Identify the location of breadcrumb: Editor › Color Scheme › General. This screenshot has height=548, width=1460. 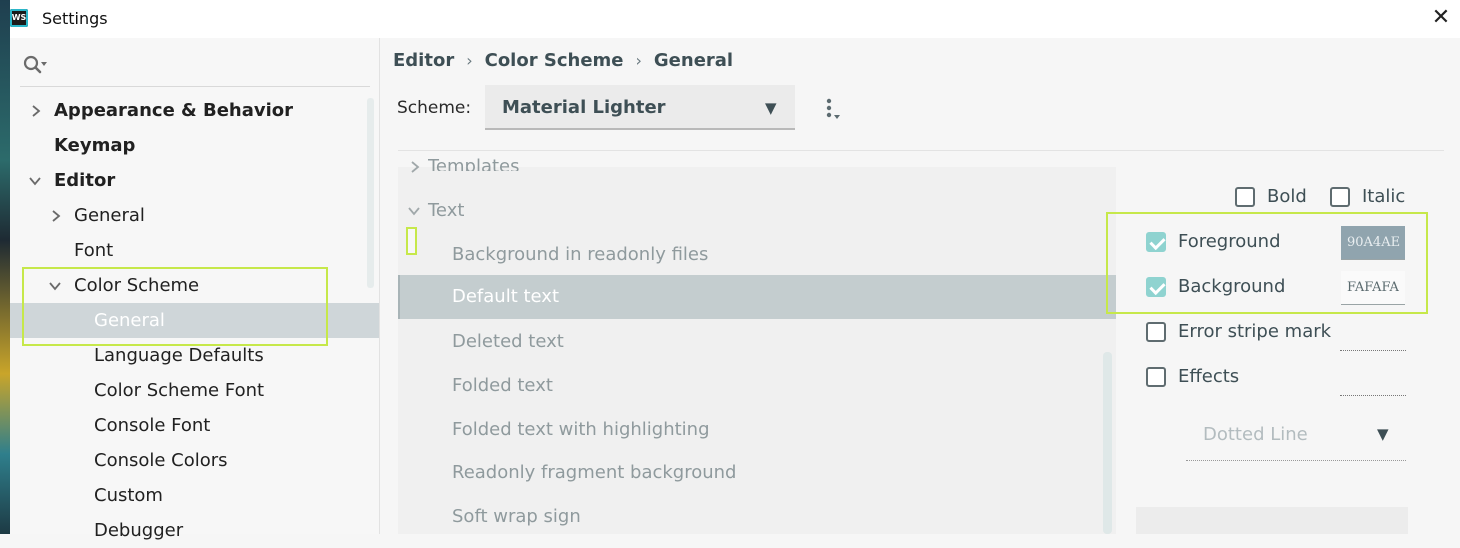
(563, 61).